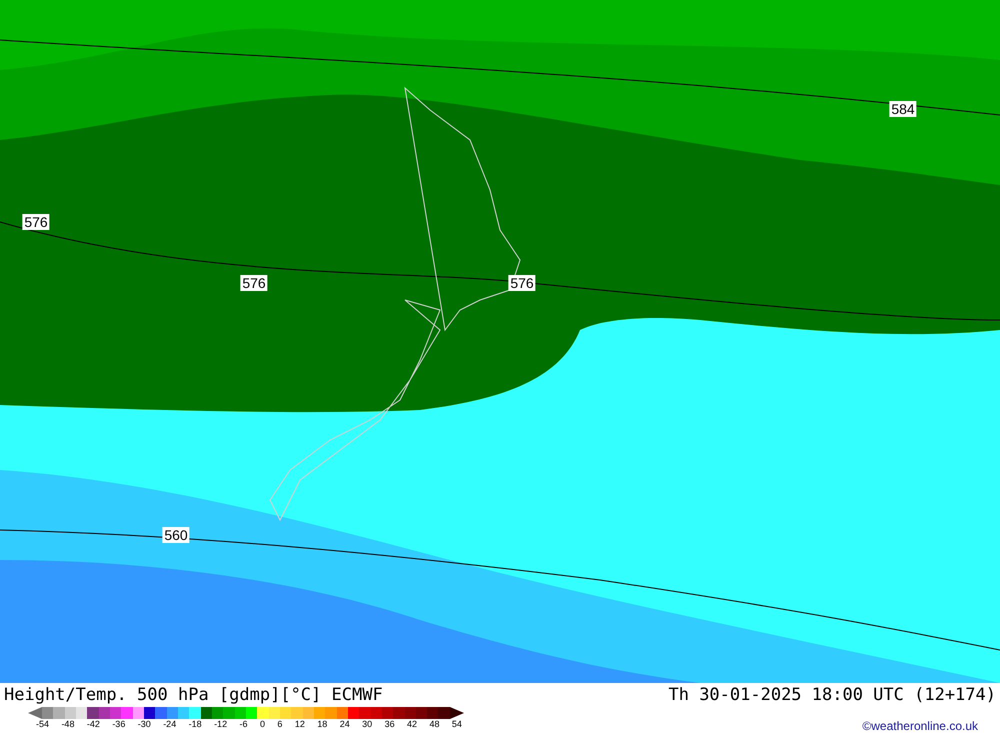 Image resolution: width=1000 pixels, height=733 pixels. Describe the element at coordinates (367, 724) in the screenshot. I see `legend-tick-label: 30` at that location.